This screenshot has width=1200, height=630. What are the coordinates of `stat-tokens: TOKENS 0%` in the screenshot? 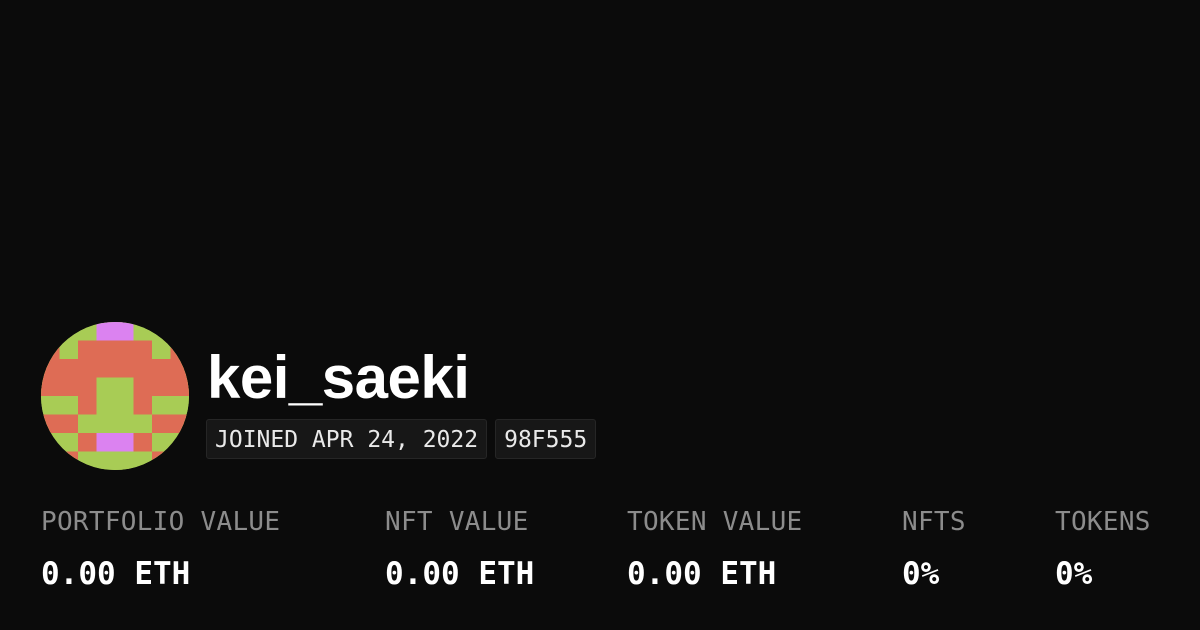 It's located at (1103, 549).